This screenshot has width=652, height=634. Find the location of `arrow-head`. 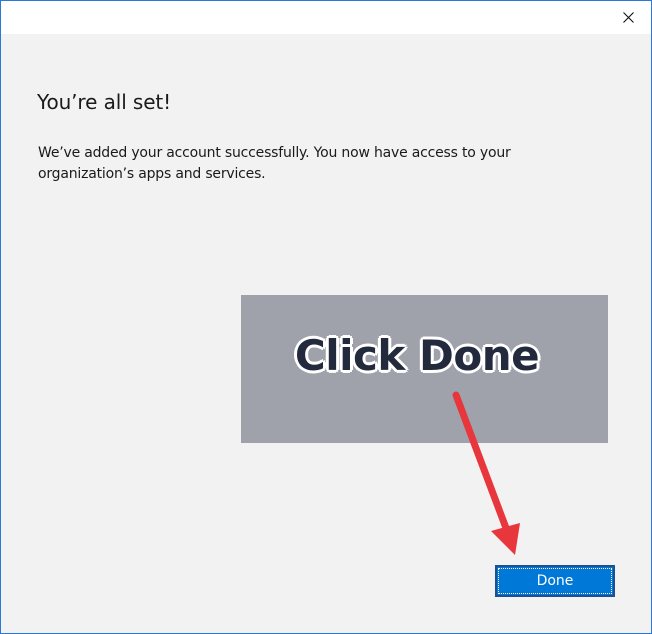

arrow-head is located at coordinates (505, 539).